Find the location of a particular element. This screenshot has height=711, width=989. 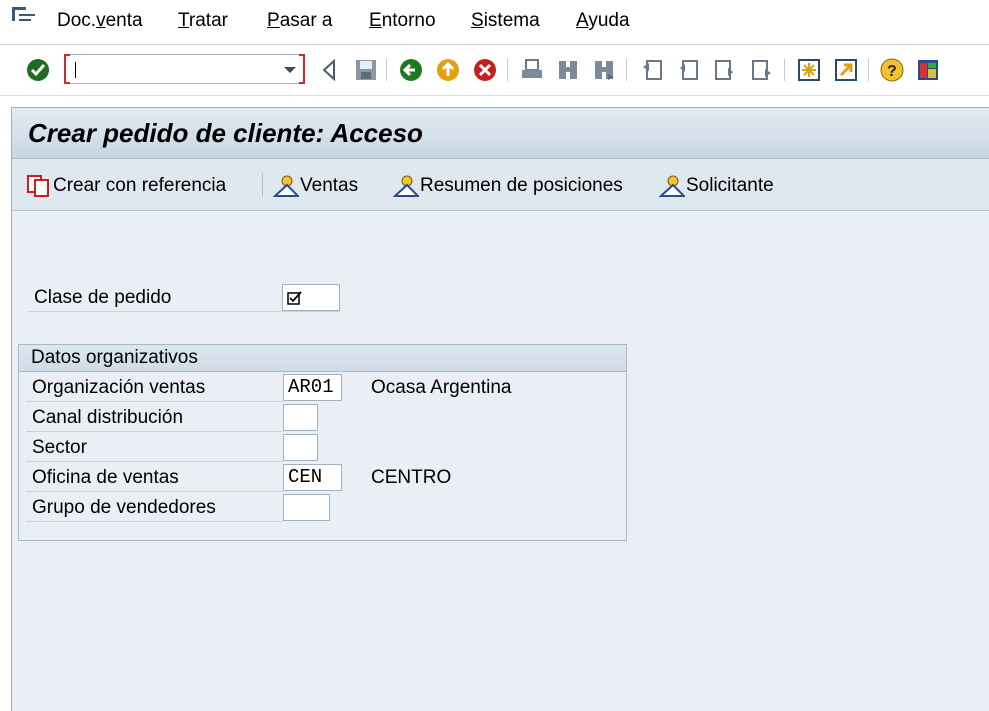

sales-group-label: Grupo de vendedores is located at coordinates (124, 507).